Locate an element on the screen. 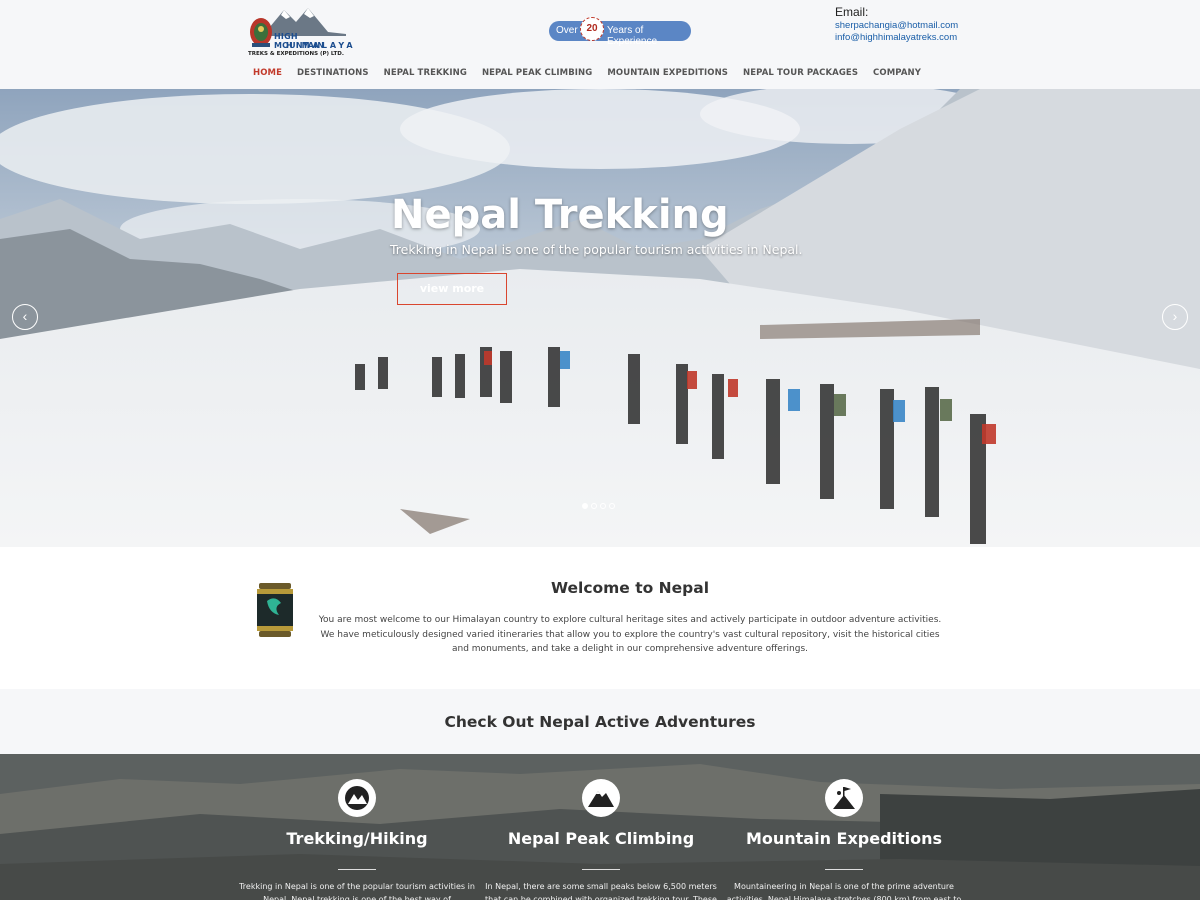 The width and height of the screenshot is (1200, 900). slider-next-button: › is located at coordinates (1175, 317).